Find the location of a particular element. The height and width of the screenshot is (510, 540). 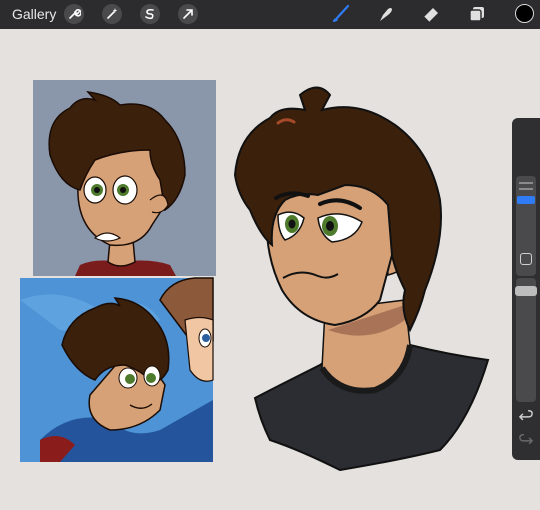

brush-sidebar is located at coordinates (526, 289).